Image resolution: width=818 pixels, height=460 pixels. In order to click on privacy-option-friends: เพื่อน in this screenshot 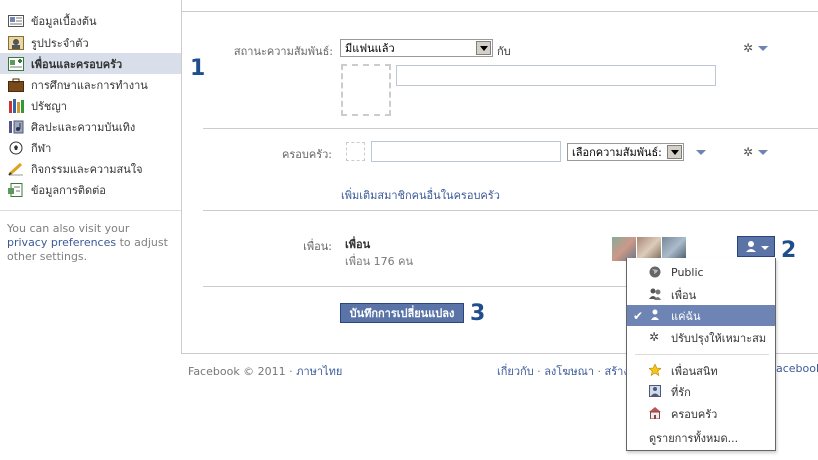, I will do `click(701, 294)`.